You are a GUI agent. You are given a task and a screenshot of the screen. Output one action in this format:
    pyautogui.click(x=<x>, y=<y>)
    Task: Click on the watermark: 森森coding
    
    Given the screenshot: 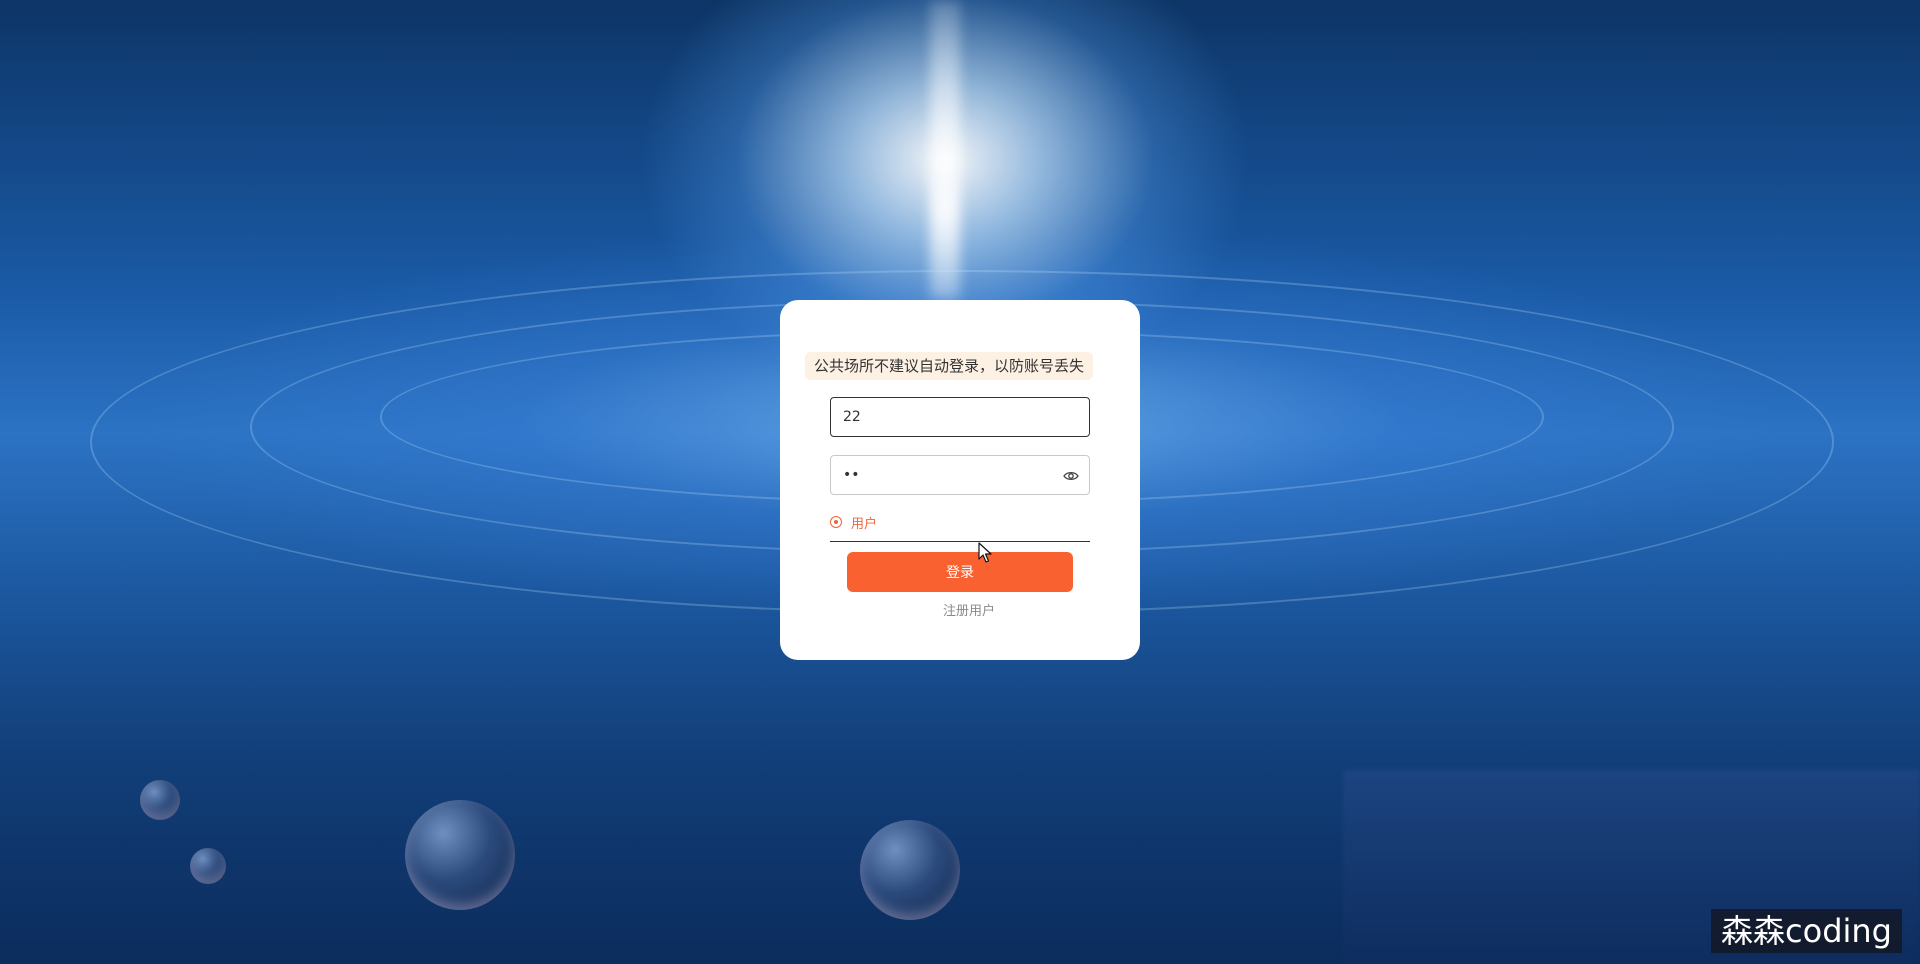 What is the action you would take?
    pyautogui.click(x=1806, y=931)
    